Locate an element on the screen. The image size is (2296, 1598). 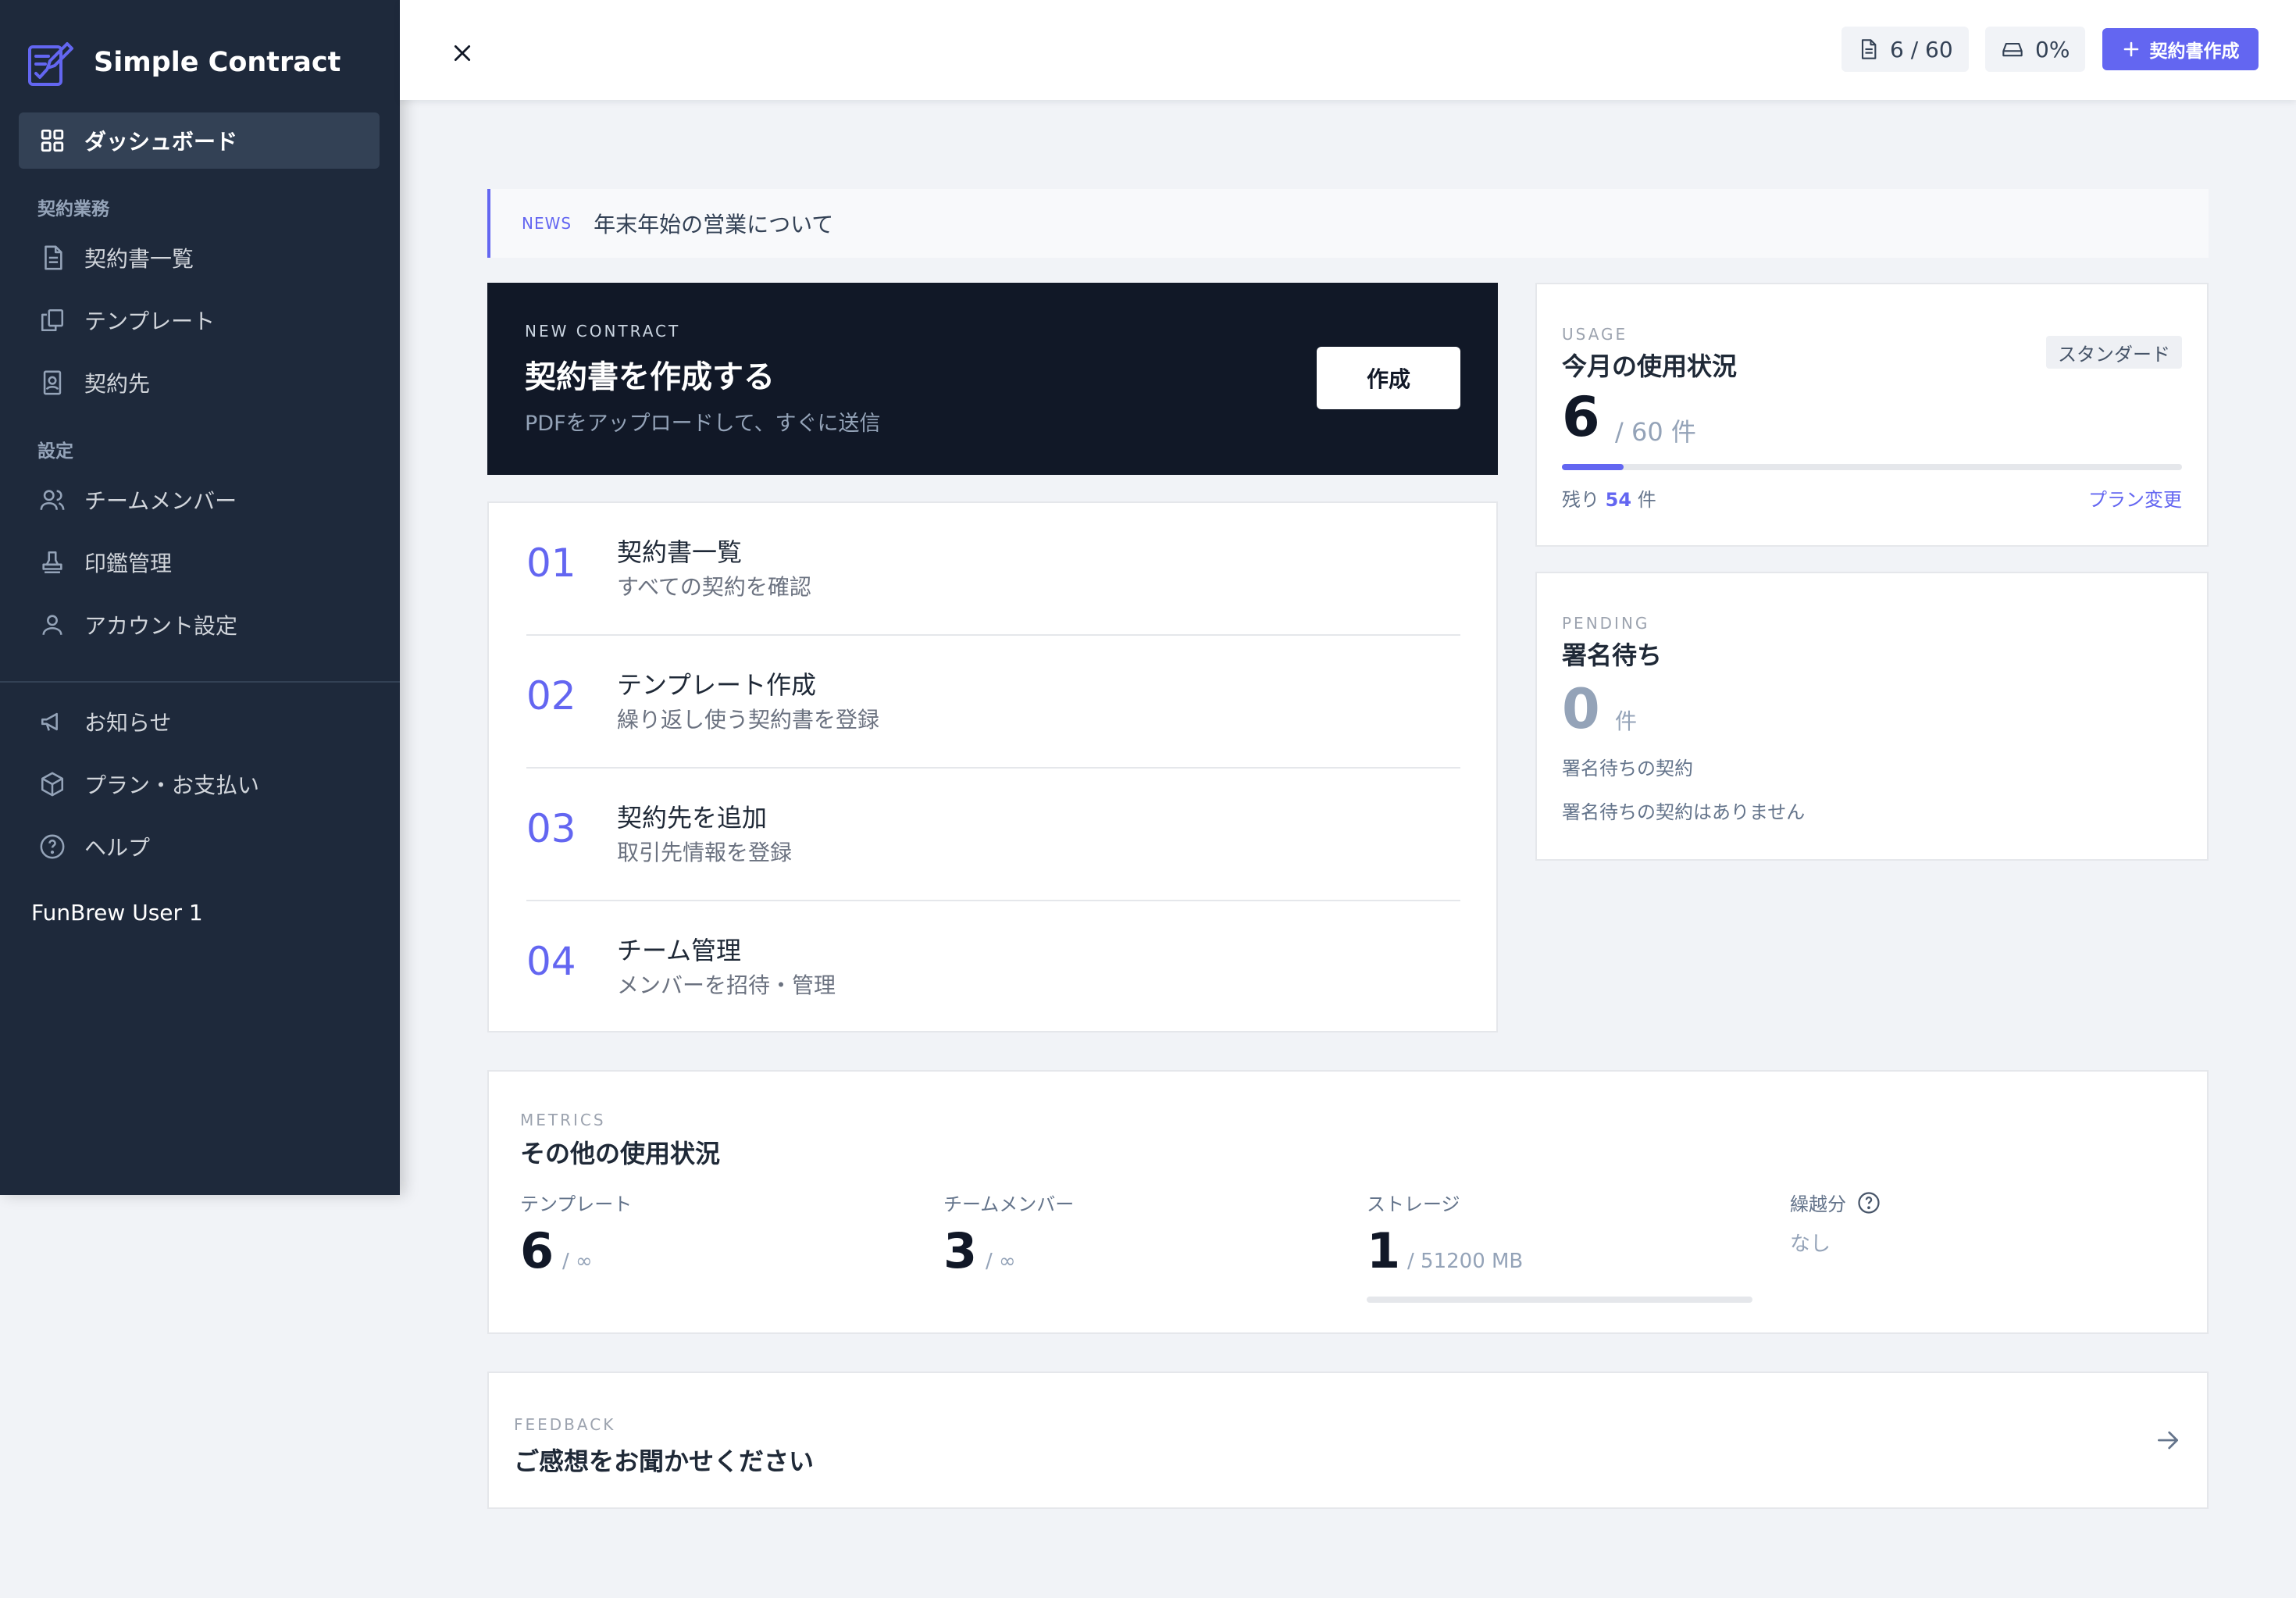
metrics-title: その他の使用状況 is located at coordinates (620, 1153).